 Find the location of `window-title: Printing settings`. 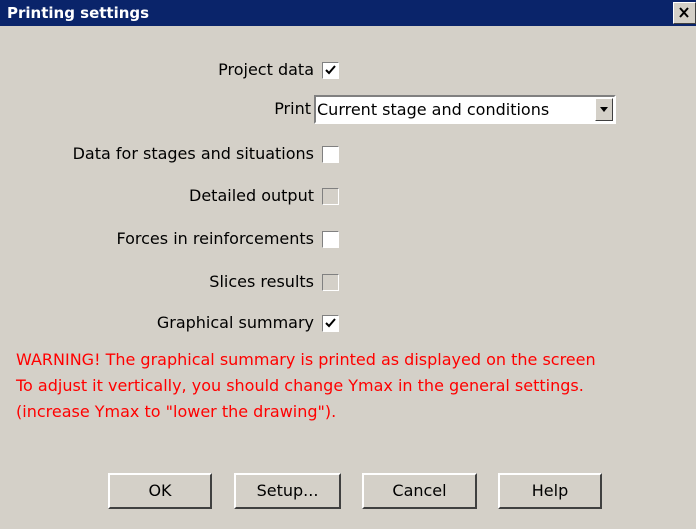

window-title: Printing settings is located at coordinates (78, 13).